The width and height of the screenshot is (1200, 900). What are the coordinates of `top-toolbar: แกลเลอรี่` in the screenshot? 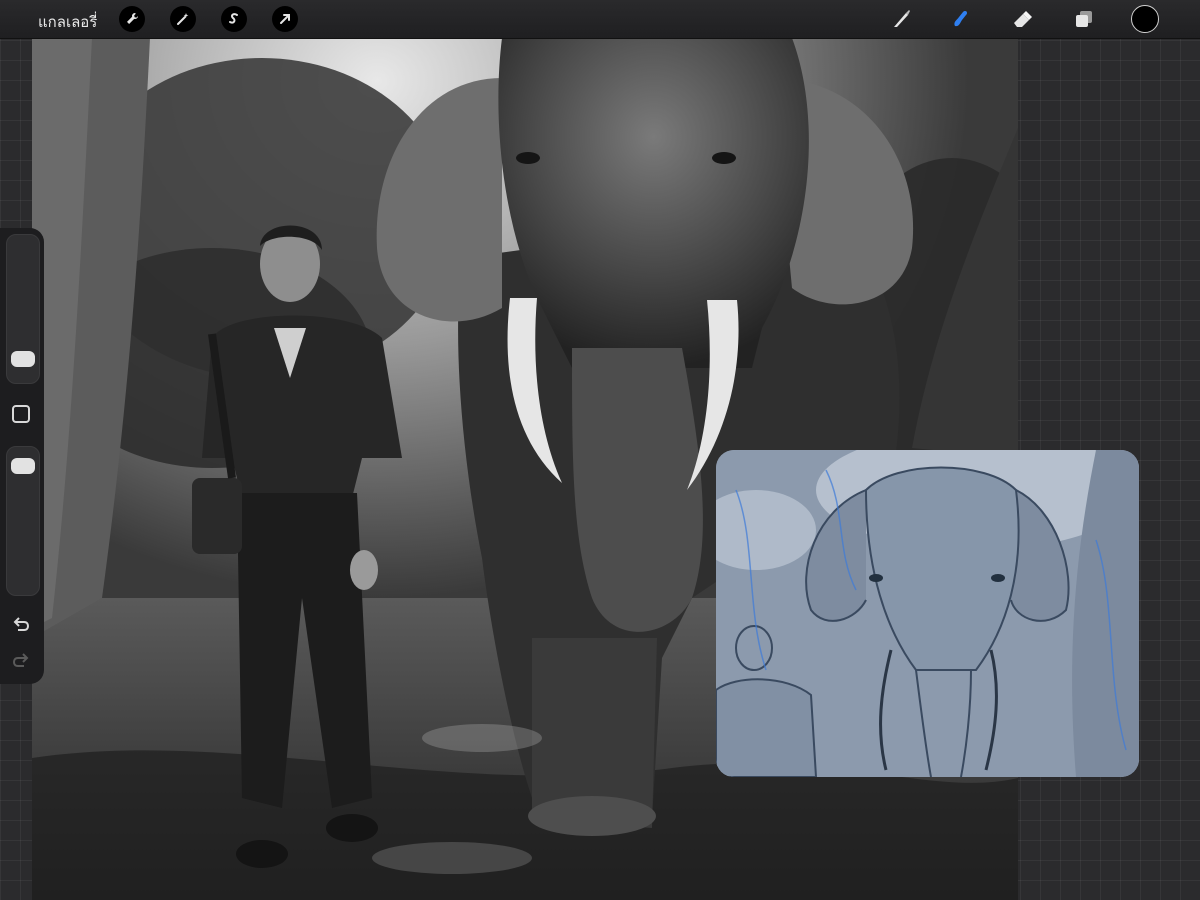 It's located at (600, 19).